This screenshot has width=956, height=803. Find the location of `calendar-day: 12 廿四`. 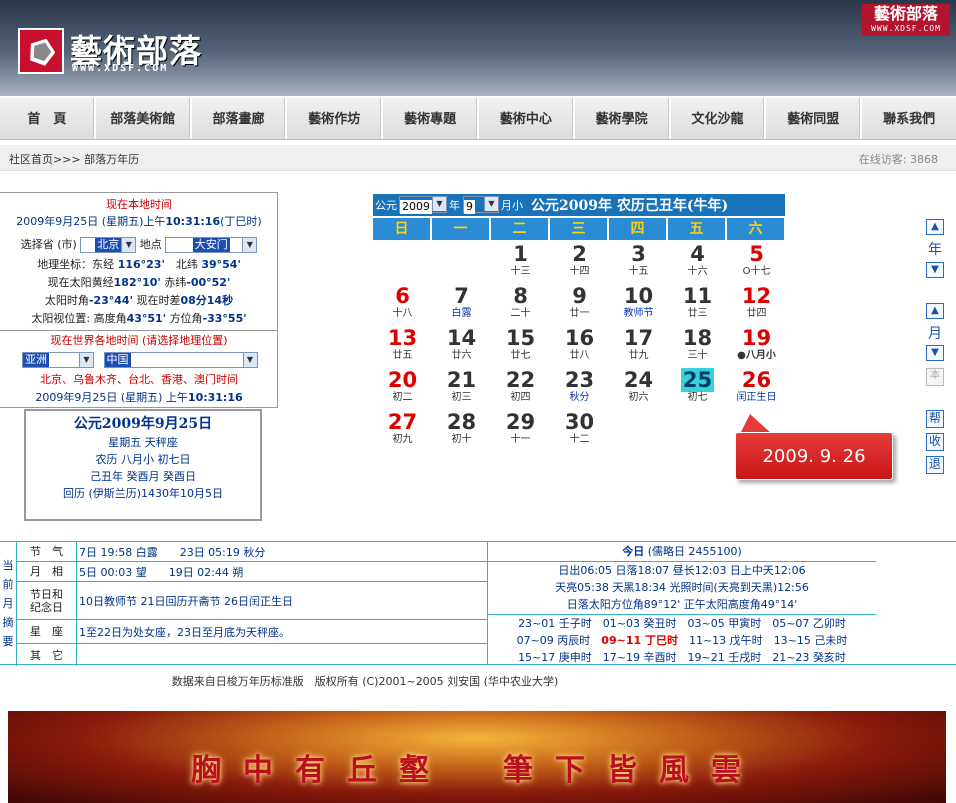

calendar-day: 12 廿四 is located at coordinates (756, 305).